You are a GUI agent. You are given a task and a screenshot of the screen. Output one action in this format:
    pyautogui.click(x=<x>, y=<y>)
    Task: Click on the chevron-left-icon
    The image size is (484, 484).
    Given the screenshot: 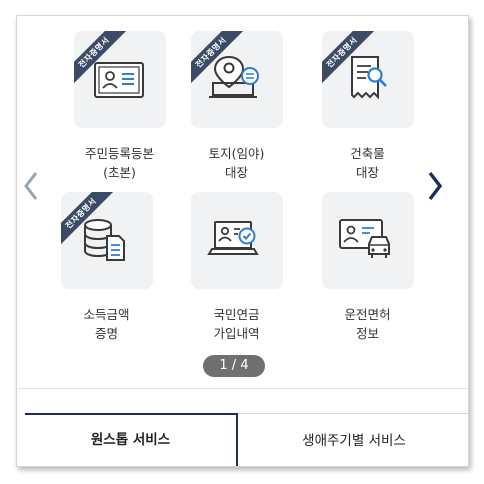 What is the action you would take?
    pyautogui.click(x=32, y=186)
    